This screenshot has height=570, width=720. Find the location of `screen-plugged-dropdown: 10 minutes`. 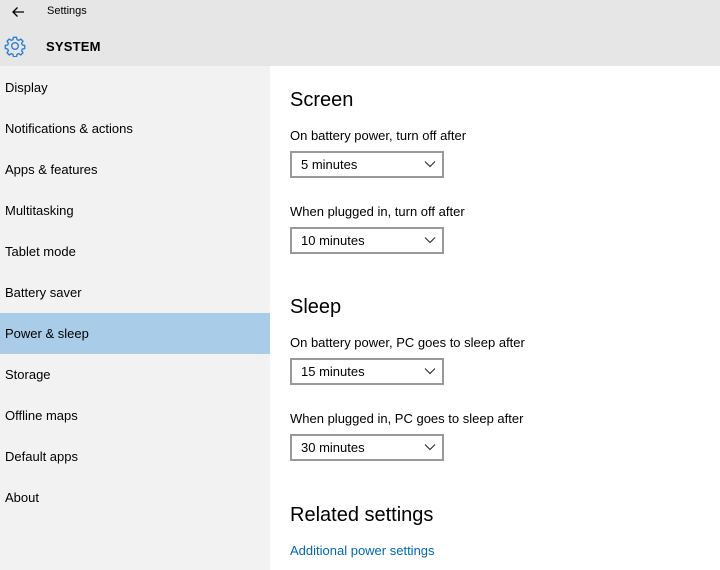

screen-plugged-dropdown: 10 minutes is located at coordinates (367, 240).